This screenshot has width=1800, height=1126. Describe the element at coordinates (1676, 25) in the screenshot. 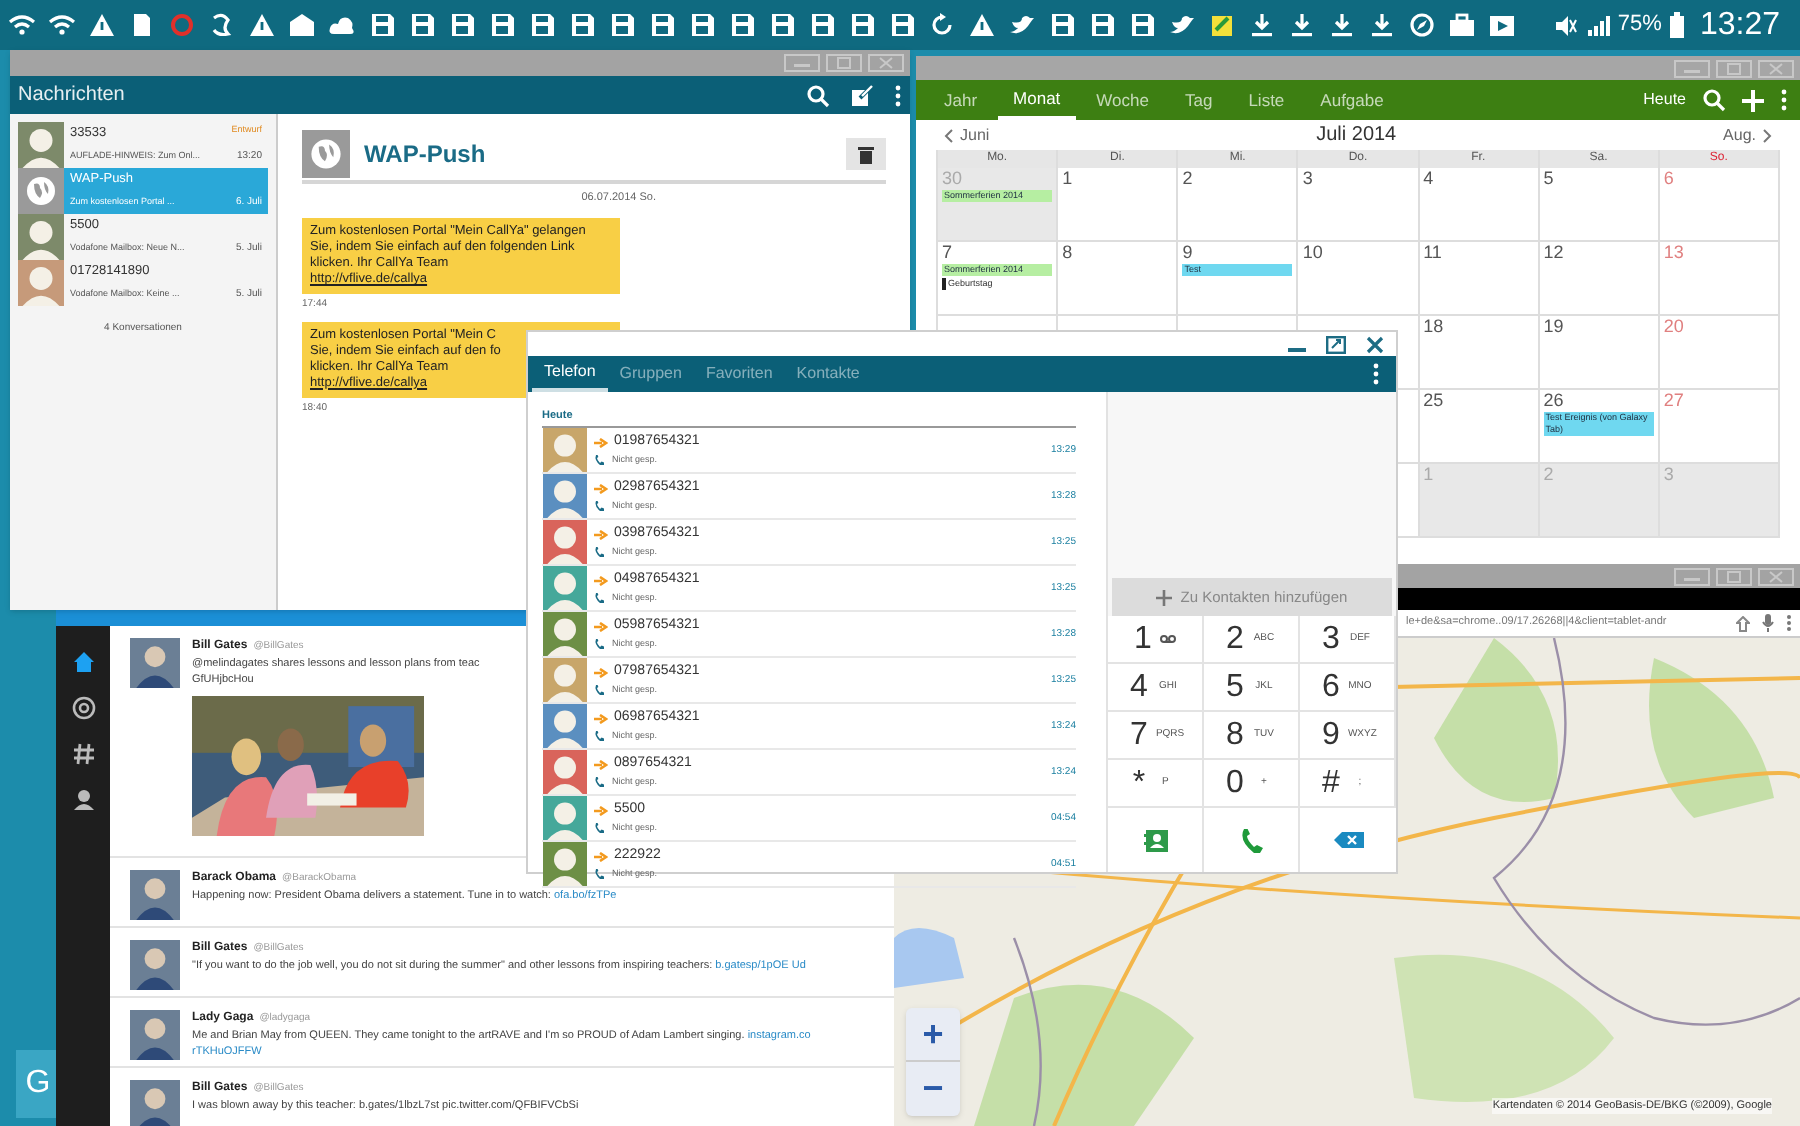

I see `battery-icon` at that location.